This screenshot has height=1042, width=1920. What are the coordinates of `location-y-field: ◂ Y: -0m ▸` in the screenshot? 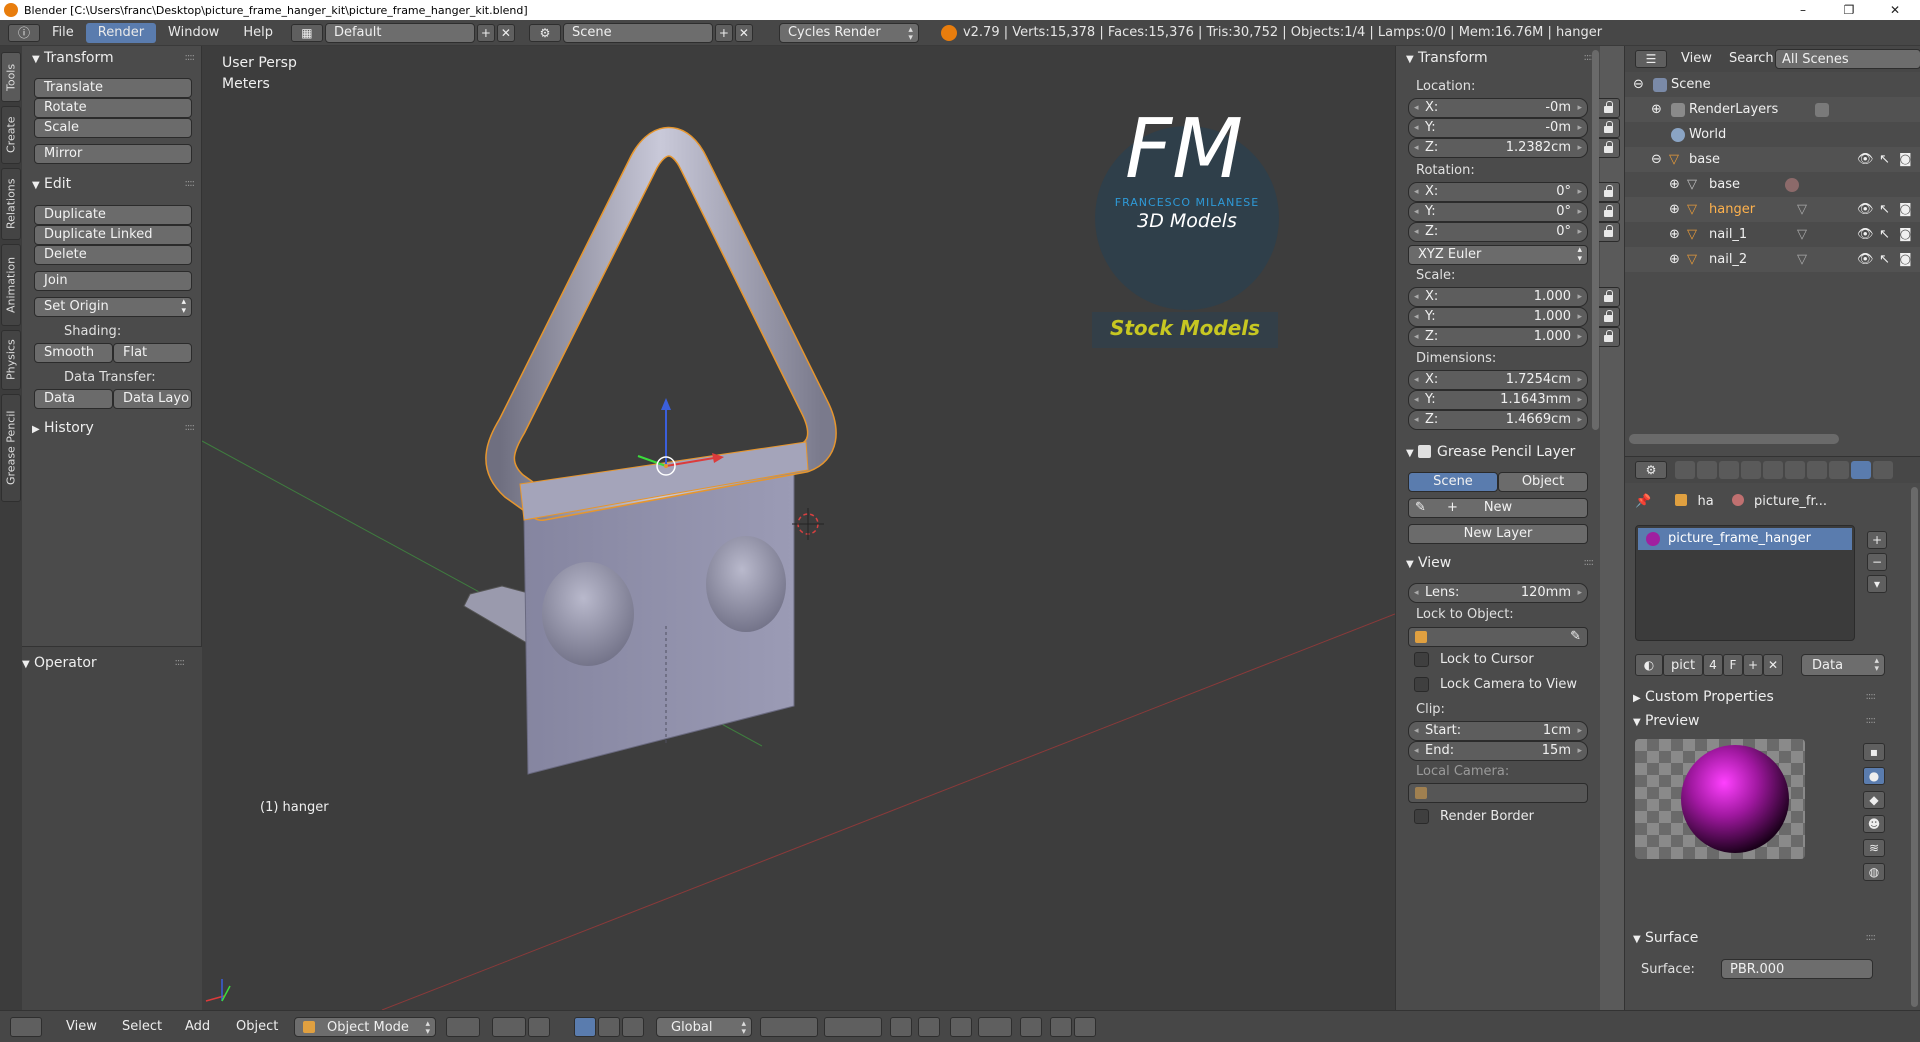 It's located at (1498, 128).